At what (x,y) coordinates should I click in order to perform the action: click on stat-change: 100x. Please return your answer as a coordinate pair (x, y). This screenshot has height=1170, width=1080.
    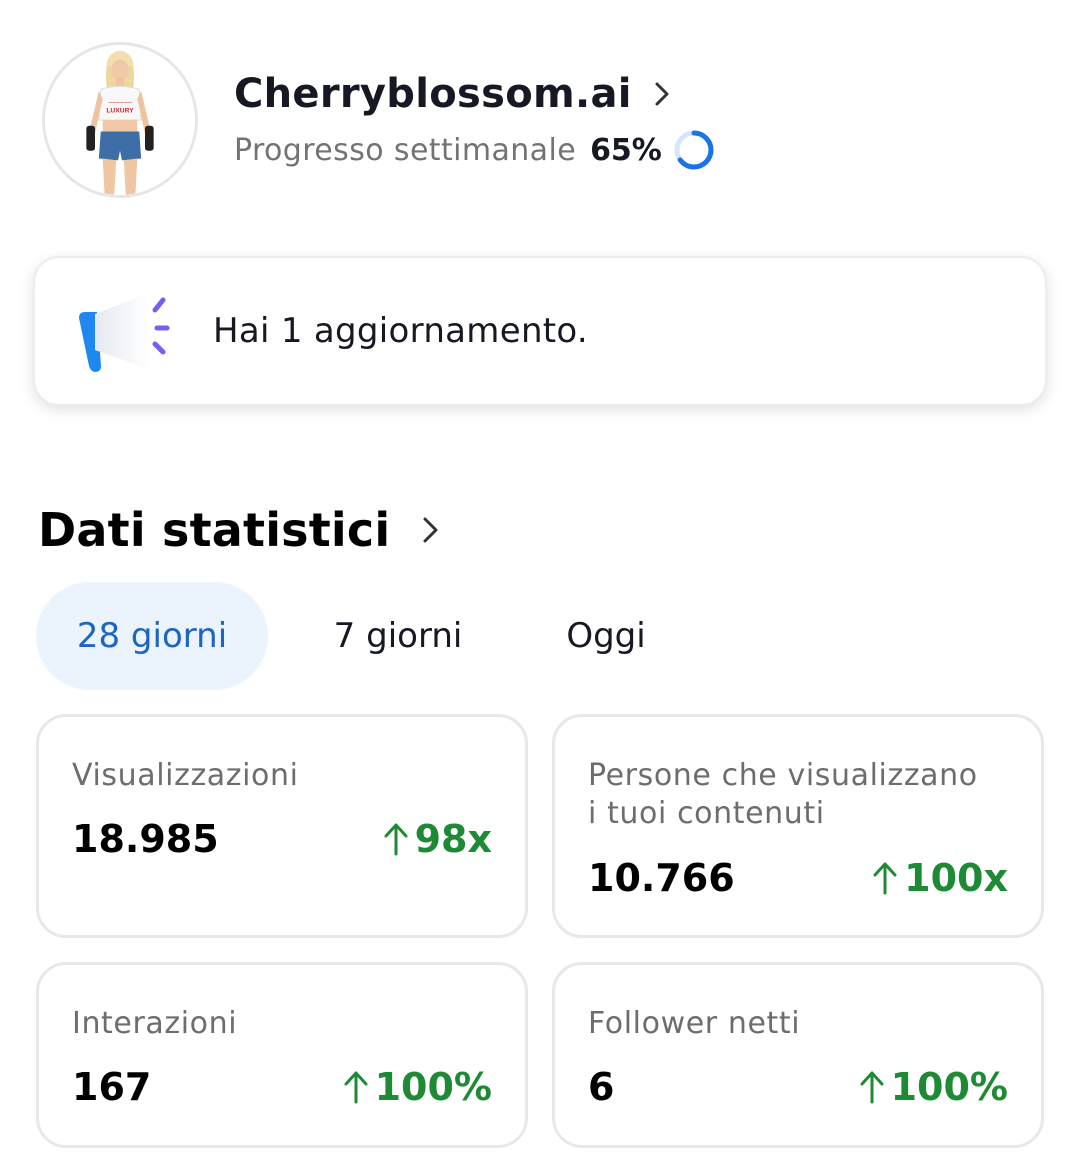
    Looking at the image, I should click on (940, 878).